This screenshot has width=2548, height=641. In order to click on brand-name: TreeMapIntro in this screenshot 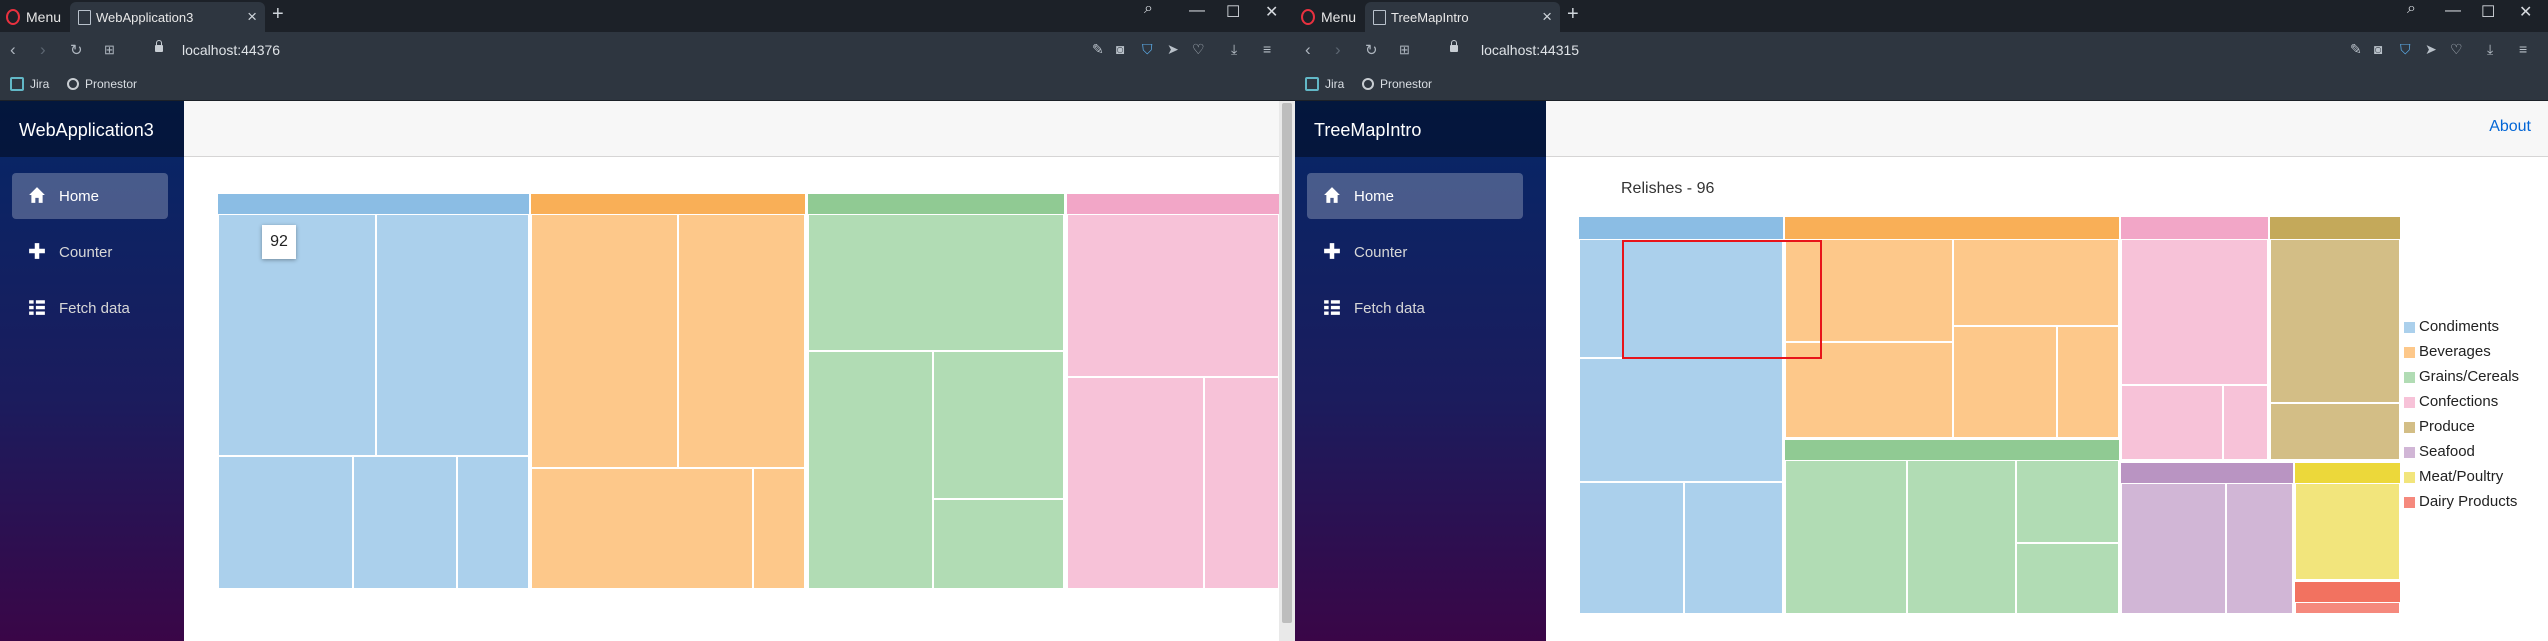, I will do `click(1367, 130)`.